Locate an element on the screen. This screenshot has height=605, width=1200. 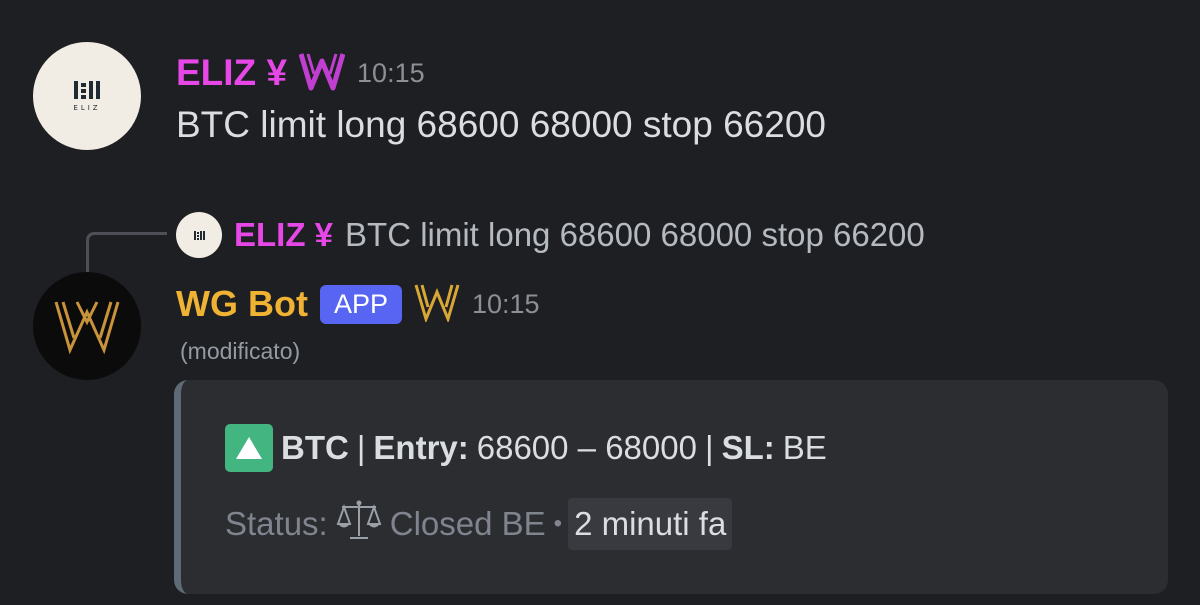
reply-avatar is located at coordinates (199, 235).